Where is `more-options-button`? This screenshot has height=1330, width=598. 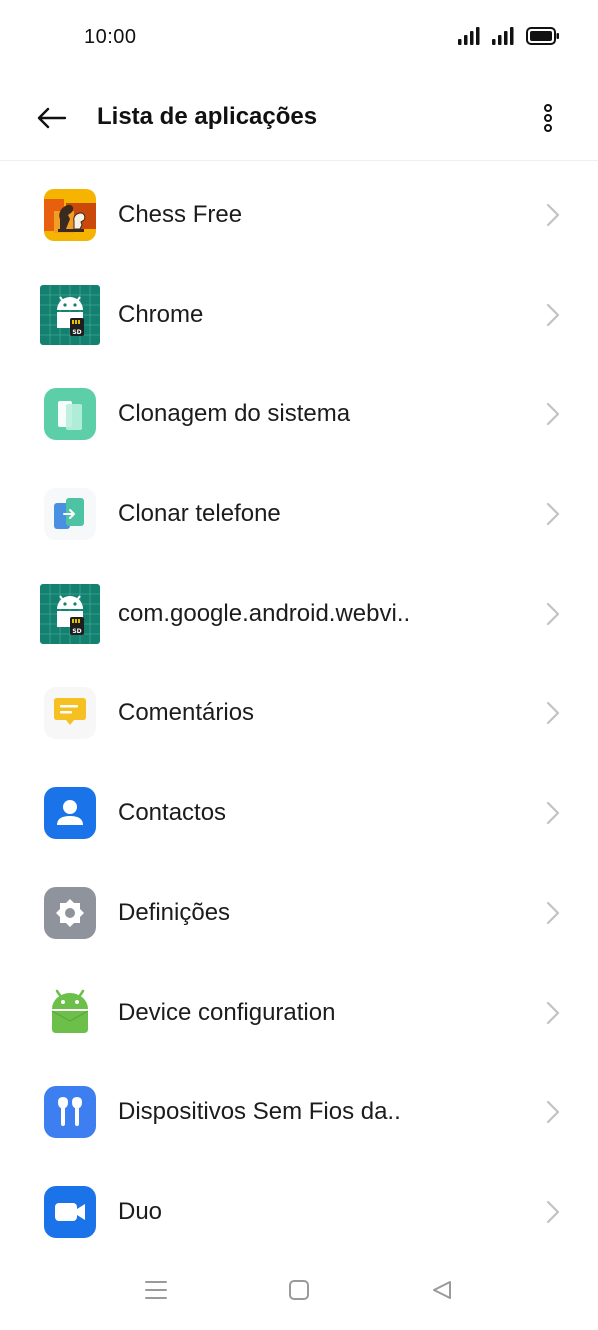 more-options-button is located at coordinates (548, 118).